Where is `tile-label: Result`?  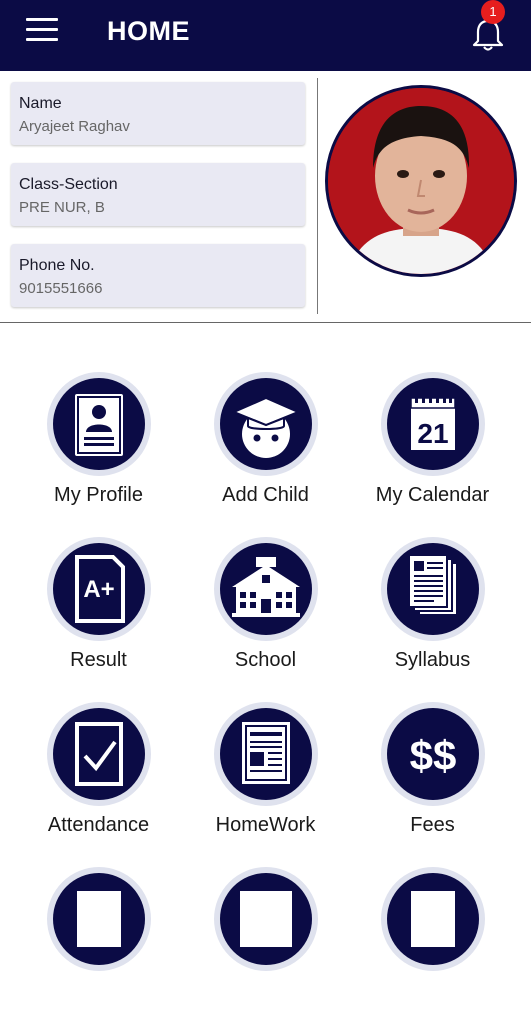 tile-label: Result is located at coordinates (98, 660).